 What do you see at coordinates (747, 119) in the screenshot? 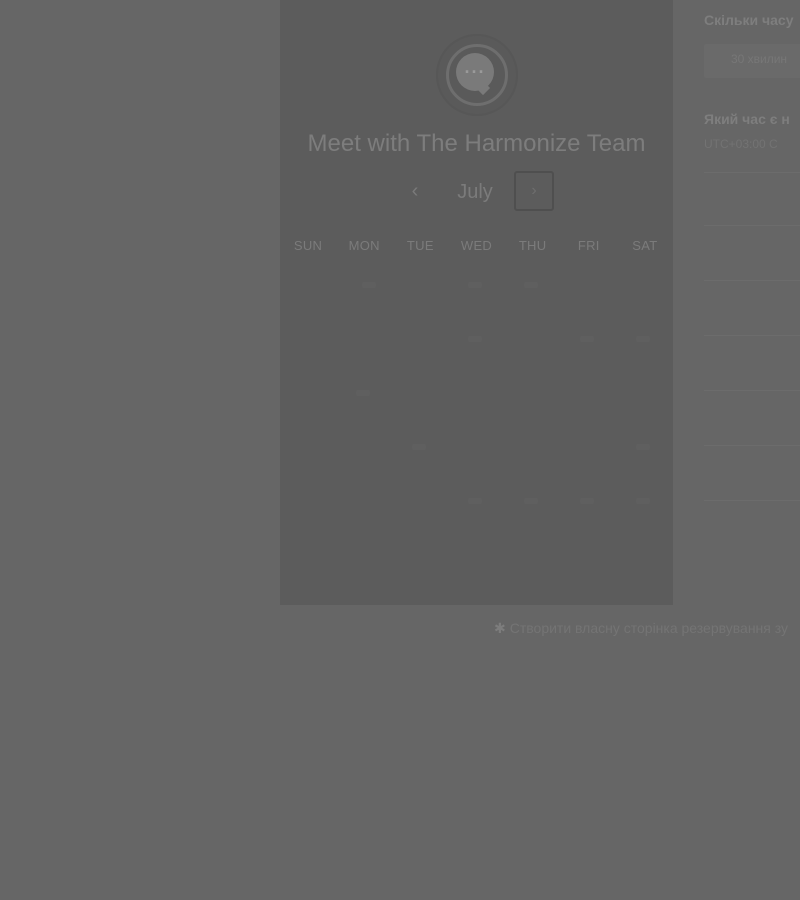
I see `time-question: Який час є н` at bounding box center [747, 119].